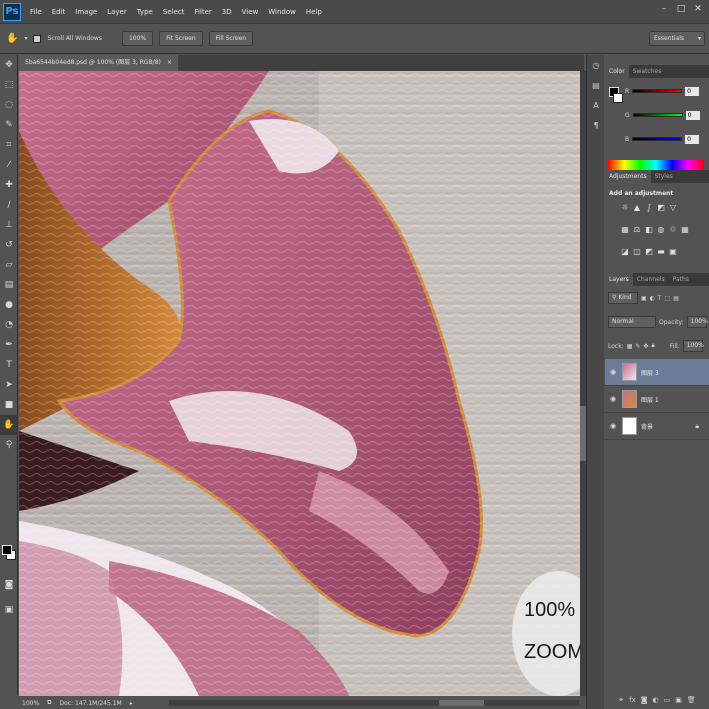  I want to click on gradient-map-icon: ▬, so click(661, 252).